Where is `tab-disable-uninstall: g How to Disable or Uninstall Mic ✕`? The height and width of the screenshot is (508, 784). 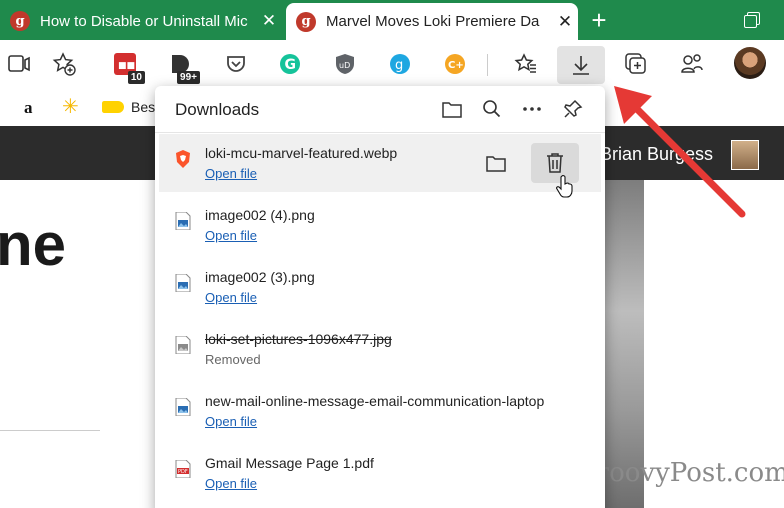 tab-disable-uninstall: g How to Disable or Uninstall Mic ✕ is located at coordinates (141, 21).